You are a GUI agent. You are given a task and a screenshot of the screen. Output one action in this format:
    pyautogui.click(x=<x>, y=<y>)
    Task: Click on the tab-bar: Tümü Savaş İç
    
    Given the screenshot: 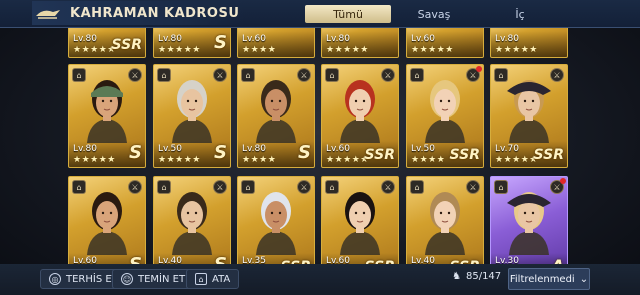 What is the action you would take?
    pyautogui.click(x=434, y=14)
    